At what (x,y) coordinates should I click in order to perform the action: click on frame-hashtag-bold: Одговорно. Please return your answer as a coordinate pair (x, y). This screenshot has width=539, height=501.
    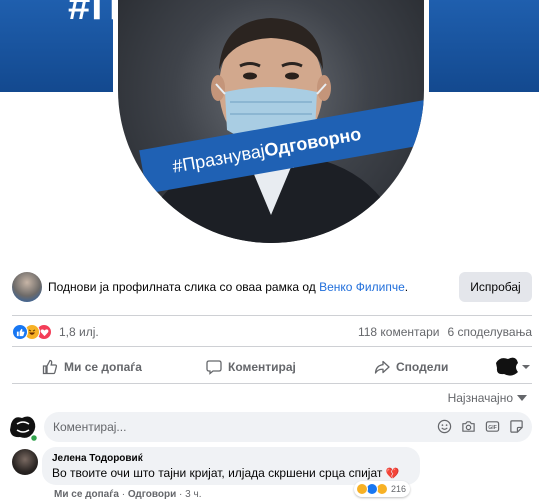
    Looking at the image, I should click on (312, 141).